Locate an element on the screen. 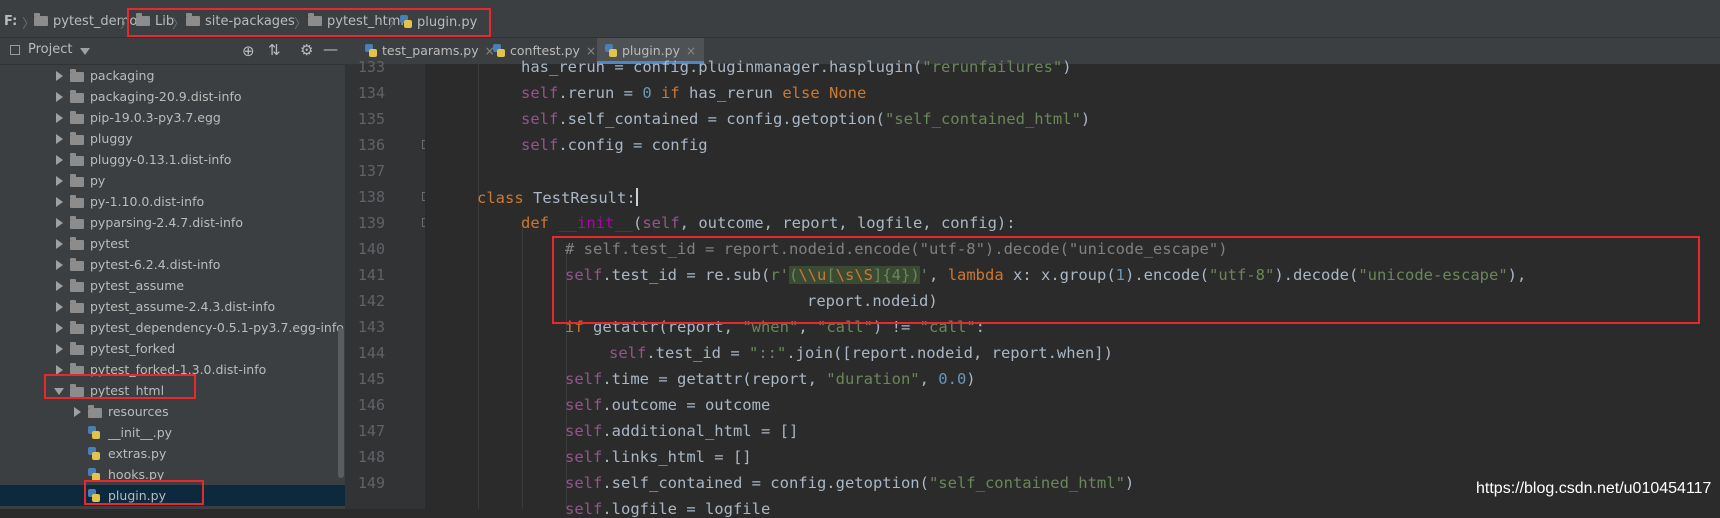  tree-item-label: packaging is located at coordinates (122, 75).